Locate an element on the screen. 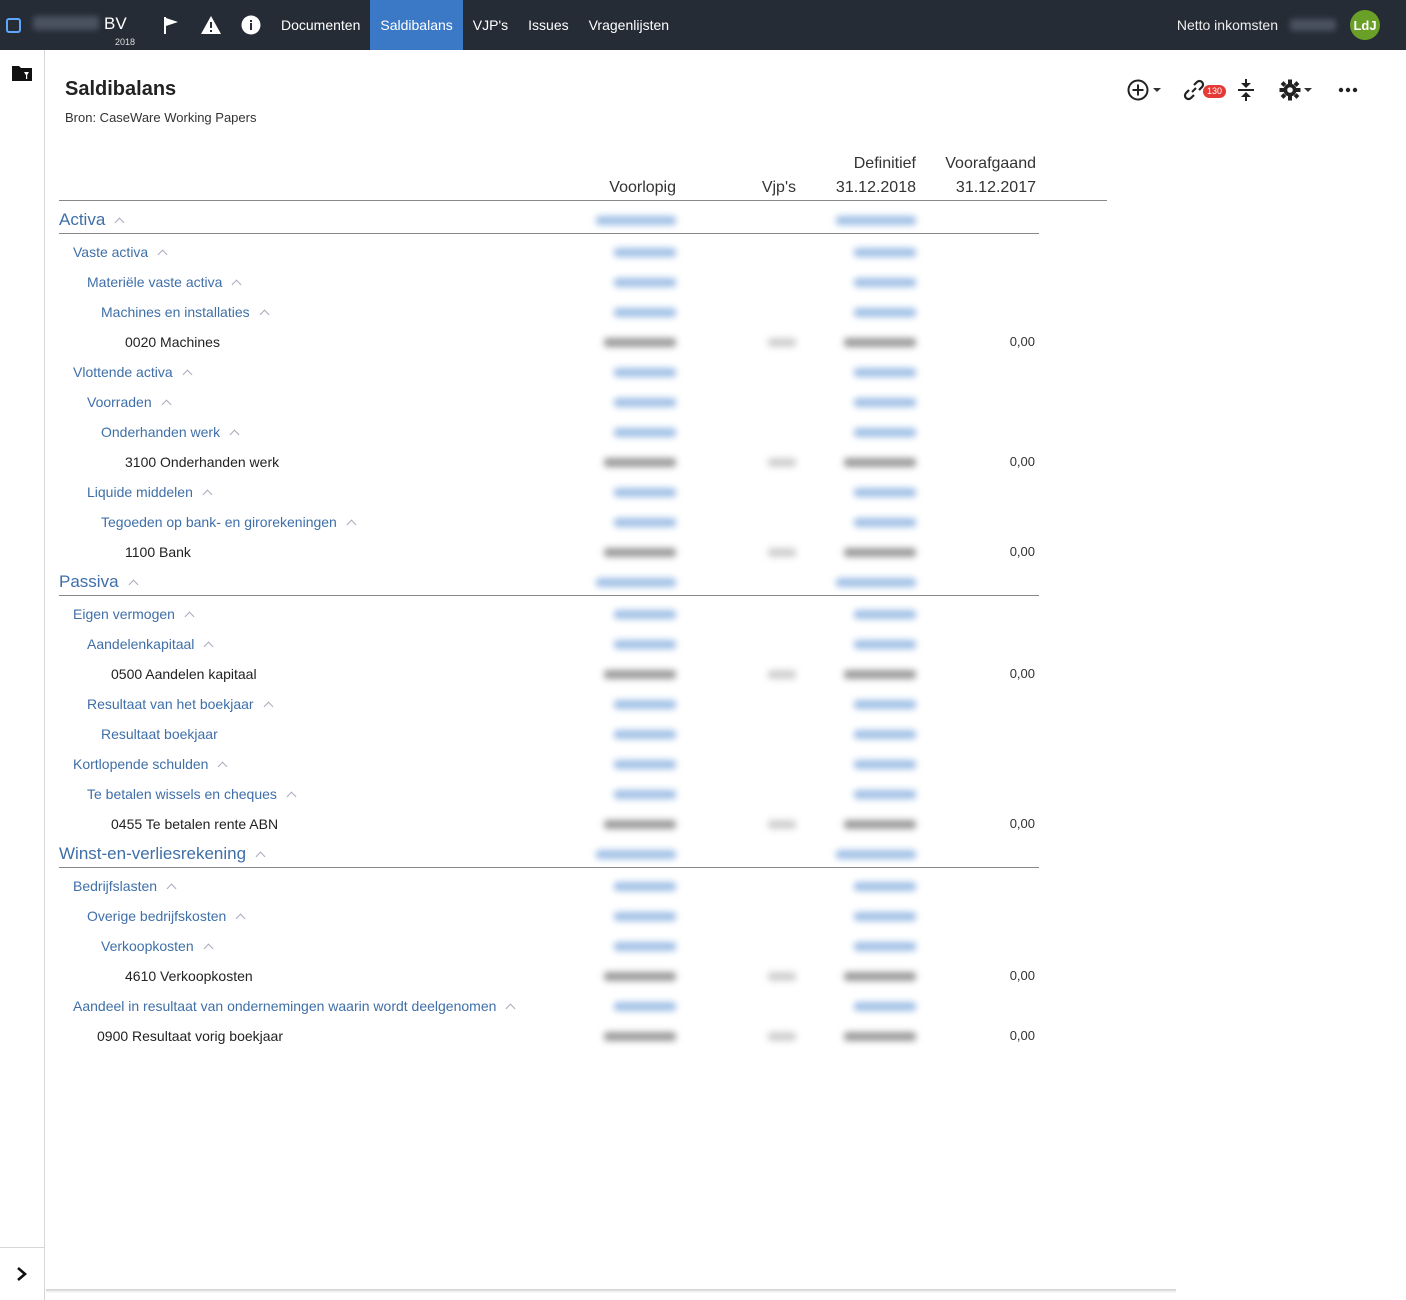 The width and height of the screenshot is (1406, 1300). group-row: Tegoeden op bank- en girorekeningen is located at coordinates (546, 522).